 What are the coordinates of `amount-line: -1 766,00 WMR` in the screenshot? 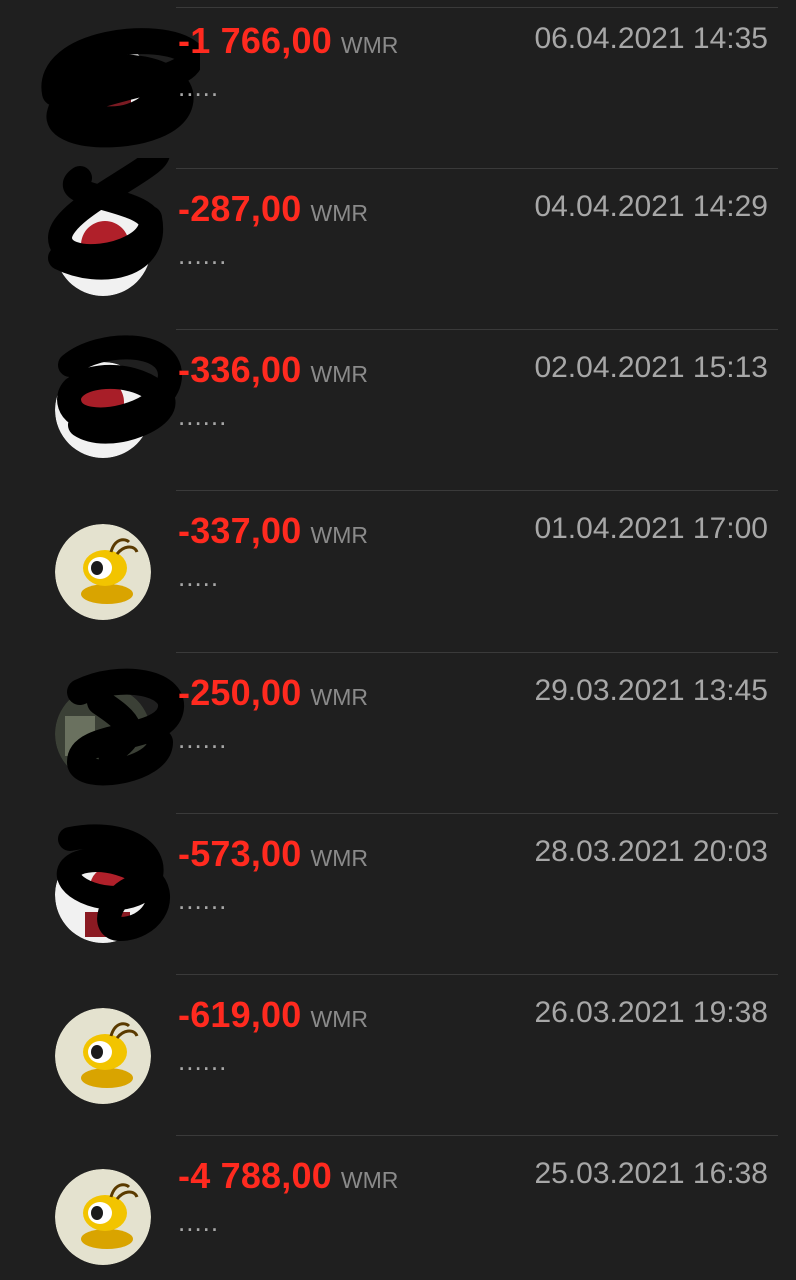 It's located at (288, 41).